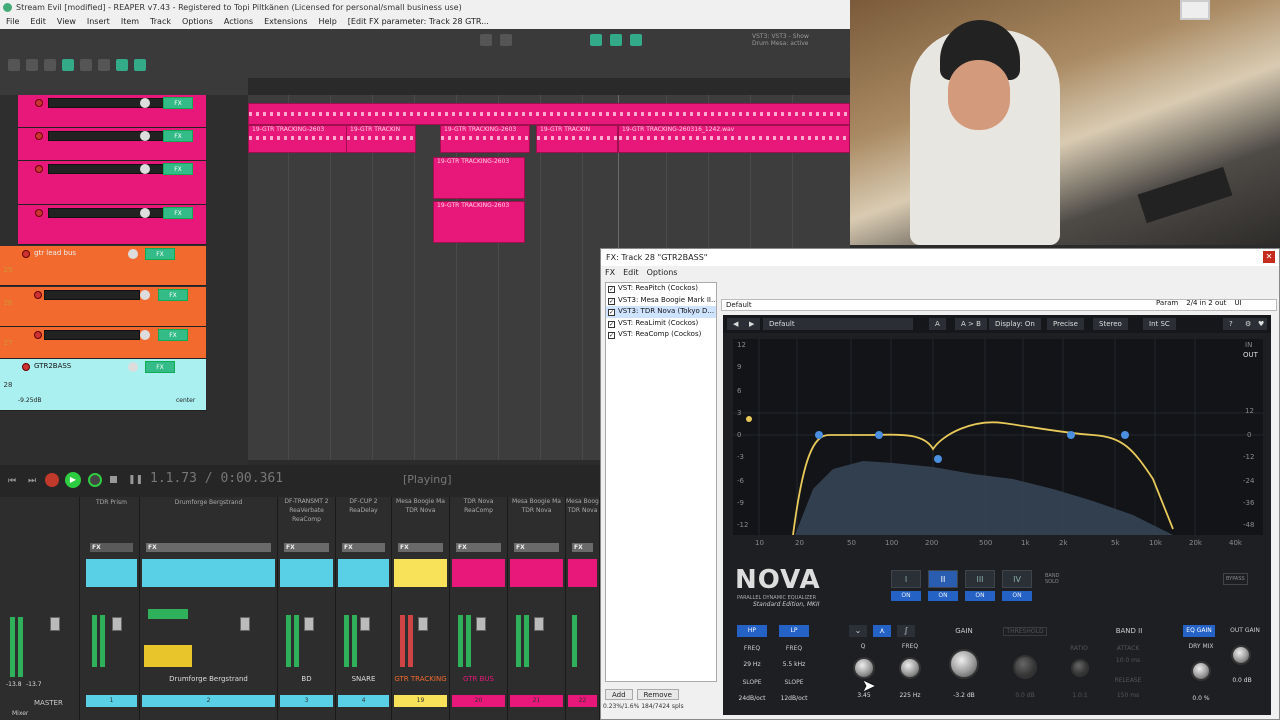 Image resolution: width=1280 pixels, height=720 pixels. Describe the element at coordinates (1201, 671) in the screenshot. I see `dry-mix-knob` at that location.